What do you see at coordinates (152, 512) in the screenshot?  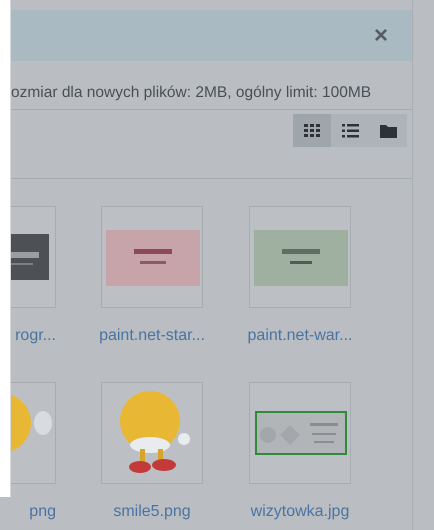 I see `file-name-link: smile5.png` at bounding box center [152, 512].